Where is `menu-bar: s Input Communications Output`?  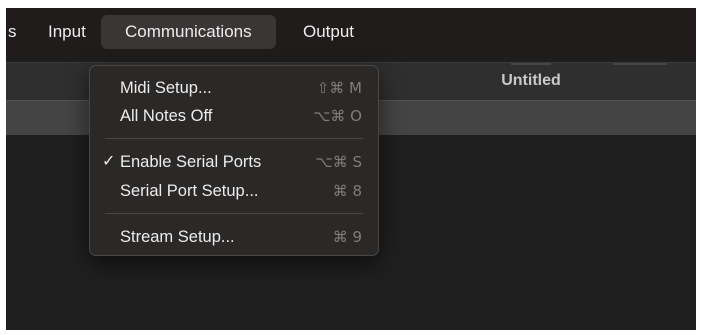
menu-bar: s Input Communications Output is located at coordinates (351, 33).